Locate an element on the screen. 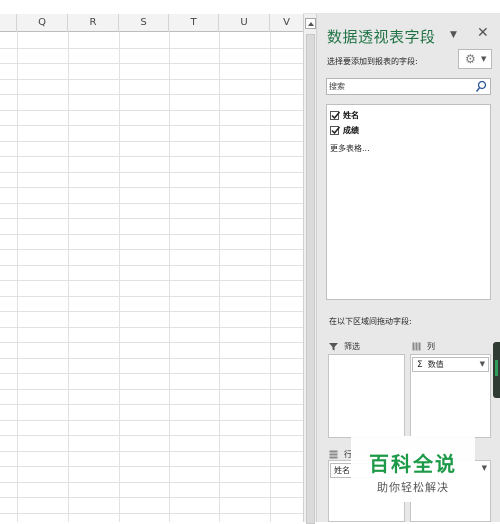 This screenshot has height=524, width=500. watermark-title: 百科全说 is located at coordinates (413, 464).